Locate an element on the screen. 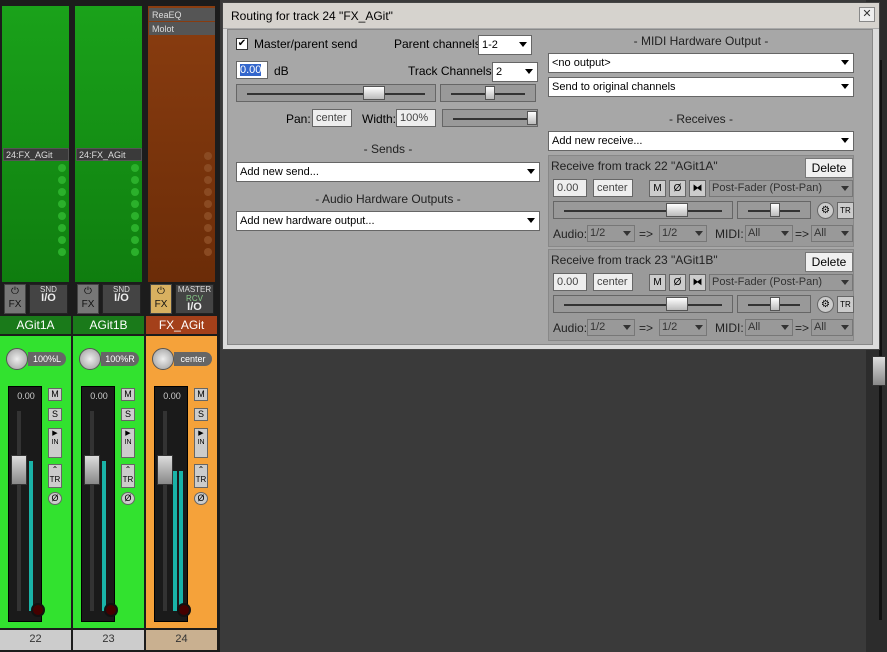  play-icon: ▶ is located at coordinates (128, 433).